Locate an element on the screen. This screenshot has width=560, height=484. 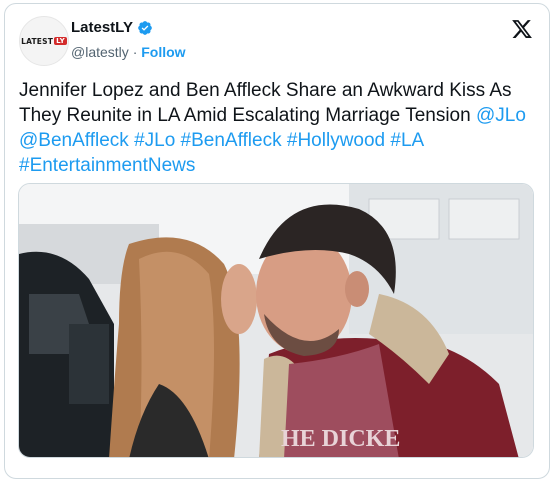
follow-button: Follow is located at coordinates (163, 52).